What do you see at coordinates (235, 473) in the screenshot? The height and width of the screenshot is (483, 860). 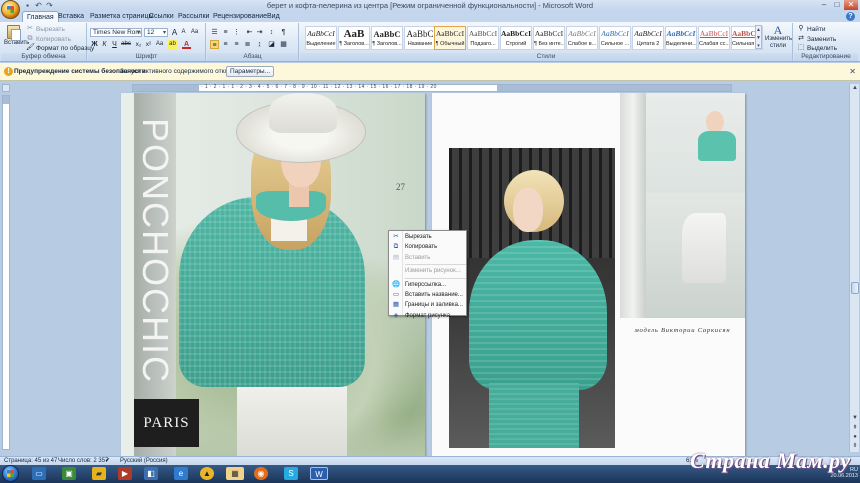 I see `explorer-icon: ▦` at bounding box center [235, 473].